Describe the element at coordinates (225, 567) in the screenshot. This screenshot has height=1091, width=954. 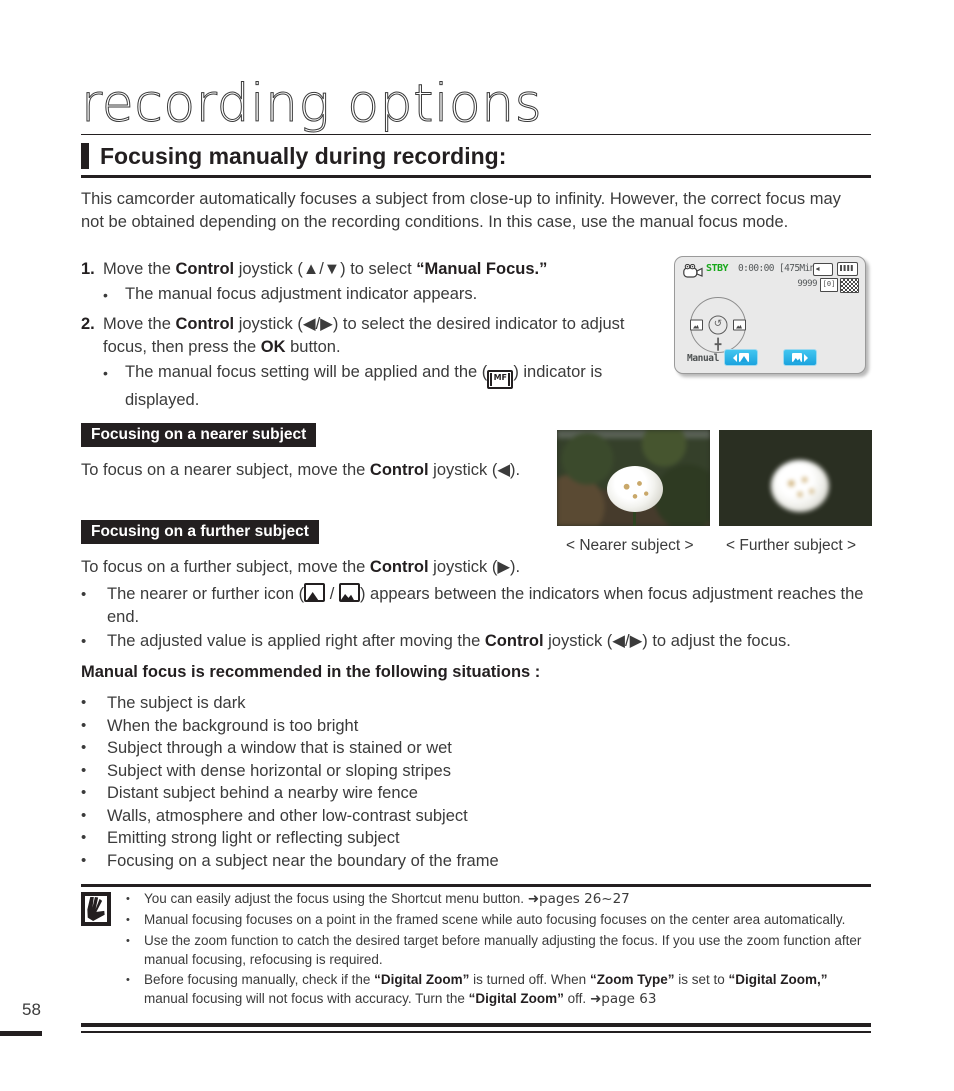
I see `further-text-1: To focus on a further subject, move the` at that location.